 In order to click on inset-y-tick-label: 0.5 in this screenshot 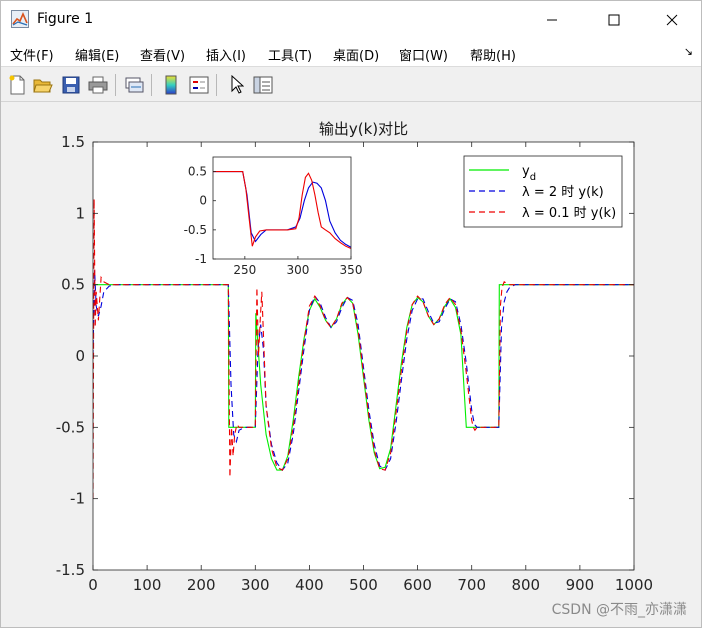, I will do `click(197, 172)`.